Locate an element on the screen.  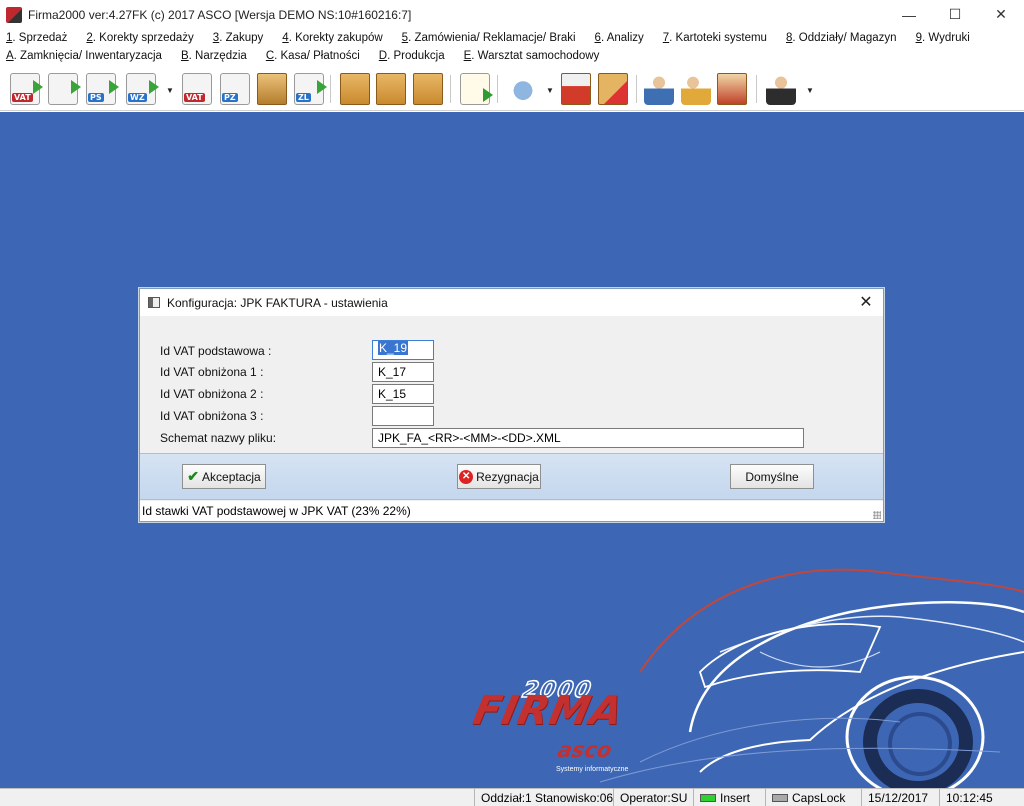
close-window-button: ✕ is located at coordinates (1001, 14).